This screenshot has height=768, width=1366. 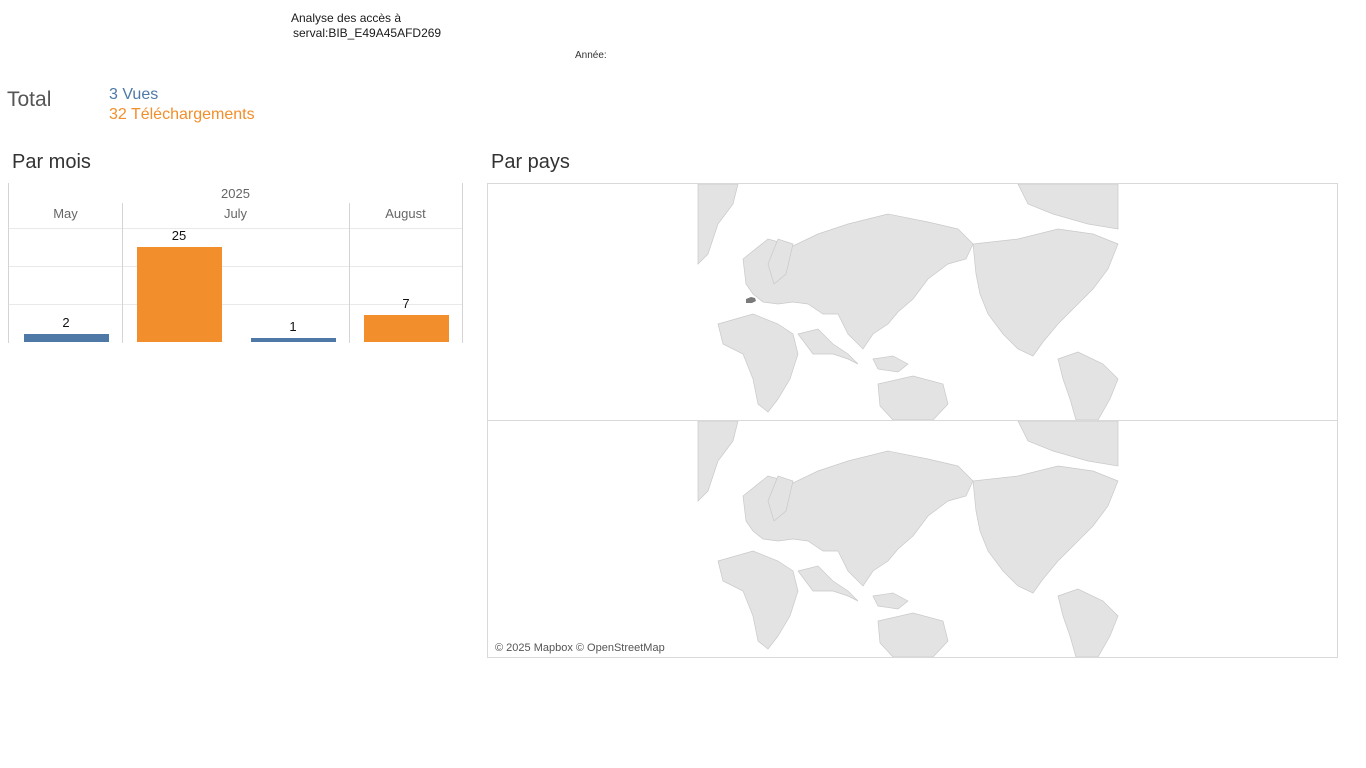 What do you see at coordinates (367, 33) in the screenshot?
I see `report-title-line2: serval:BIB_E49A45AFD269` at bounding box center [367, 33].